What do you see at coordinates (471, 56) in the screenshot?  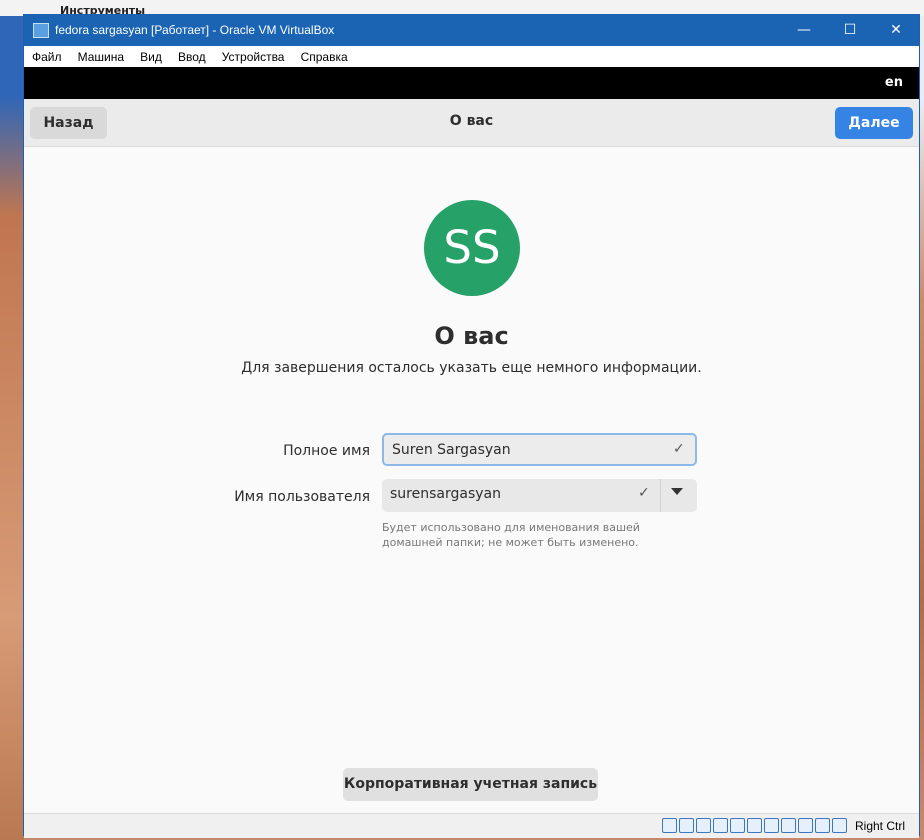 I see `menu-bar: Файл Машина Вид Ввод Устройства Справка` at bounding box center [471, 56].